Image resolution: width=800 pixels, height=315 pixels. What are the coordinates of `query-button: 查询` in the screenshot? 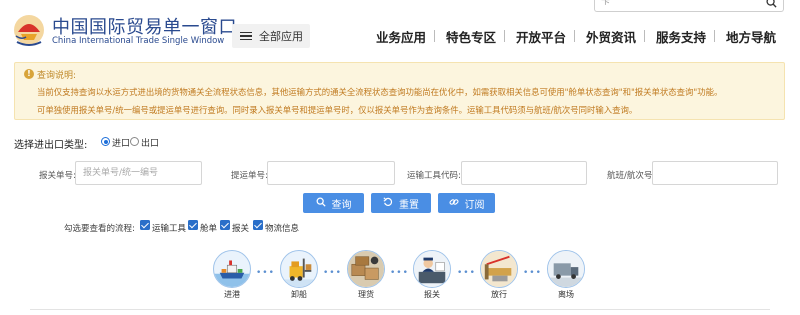 It's located at (333, 203).